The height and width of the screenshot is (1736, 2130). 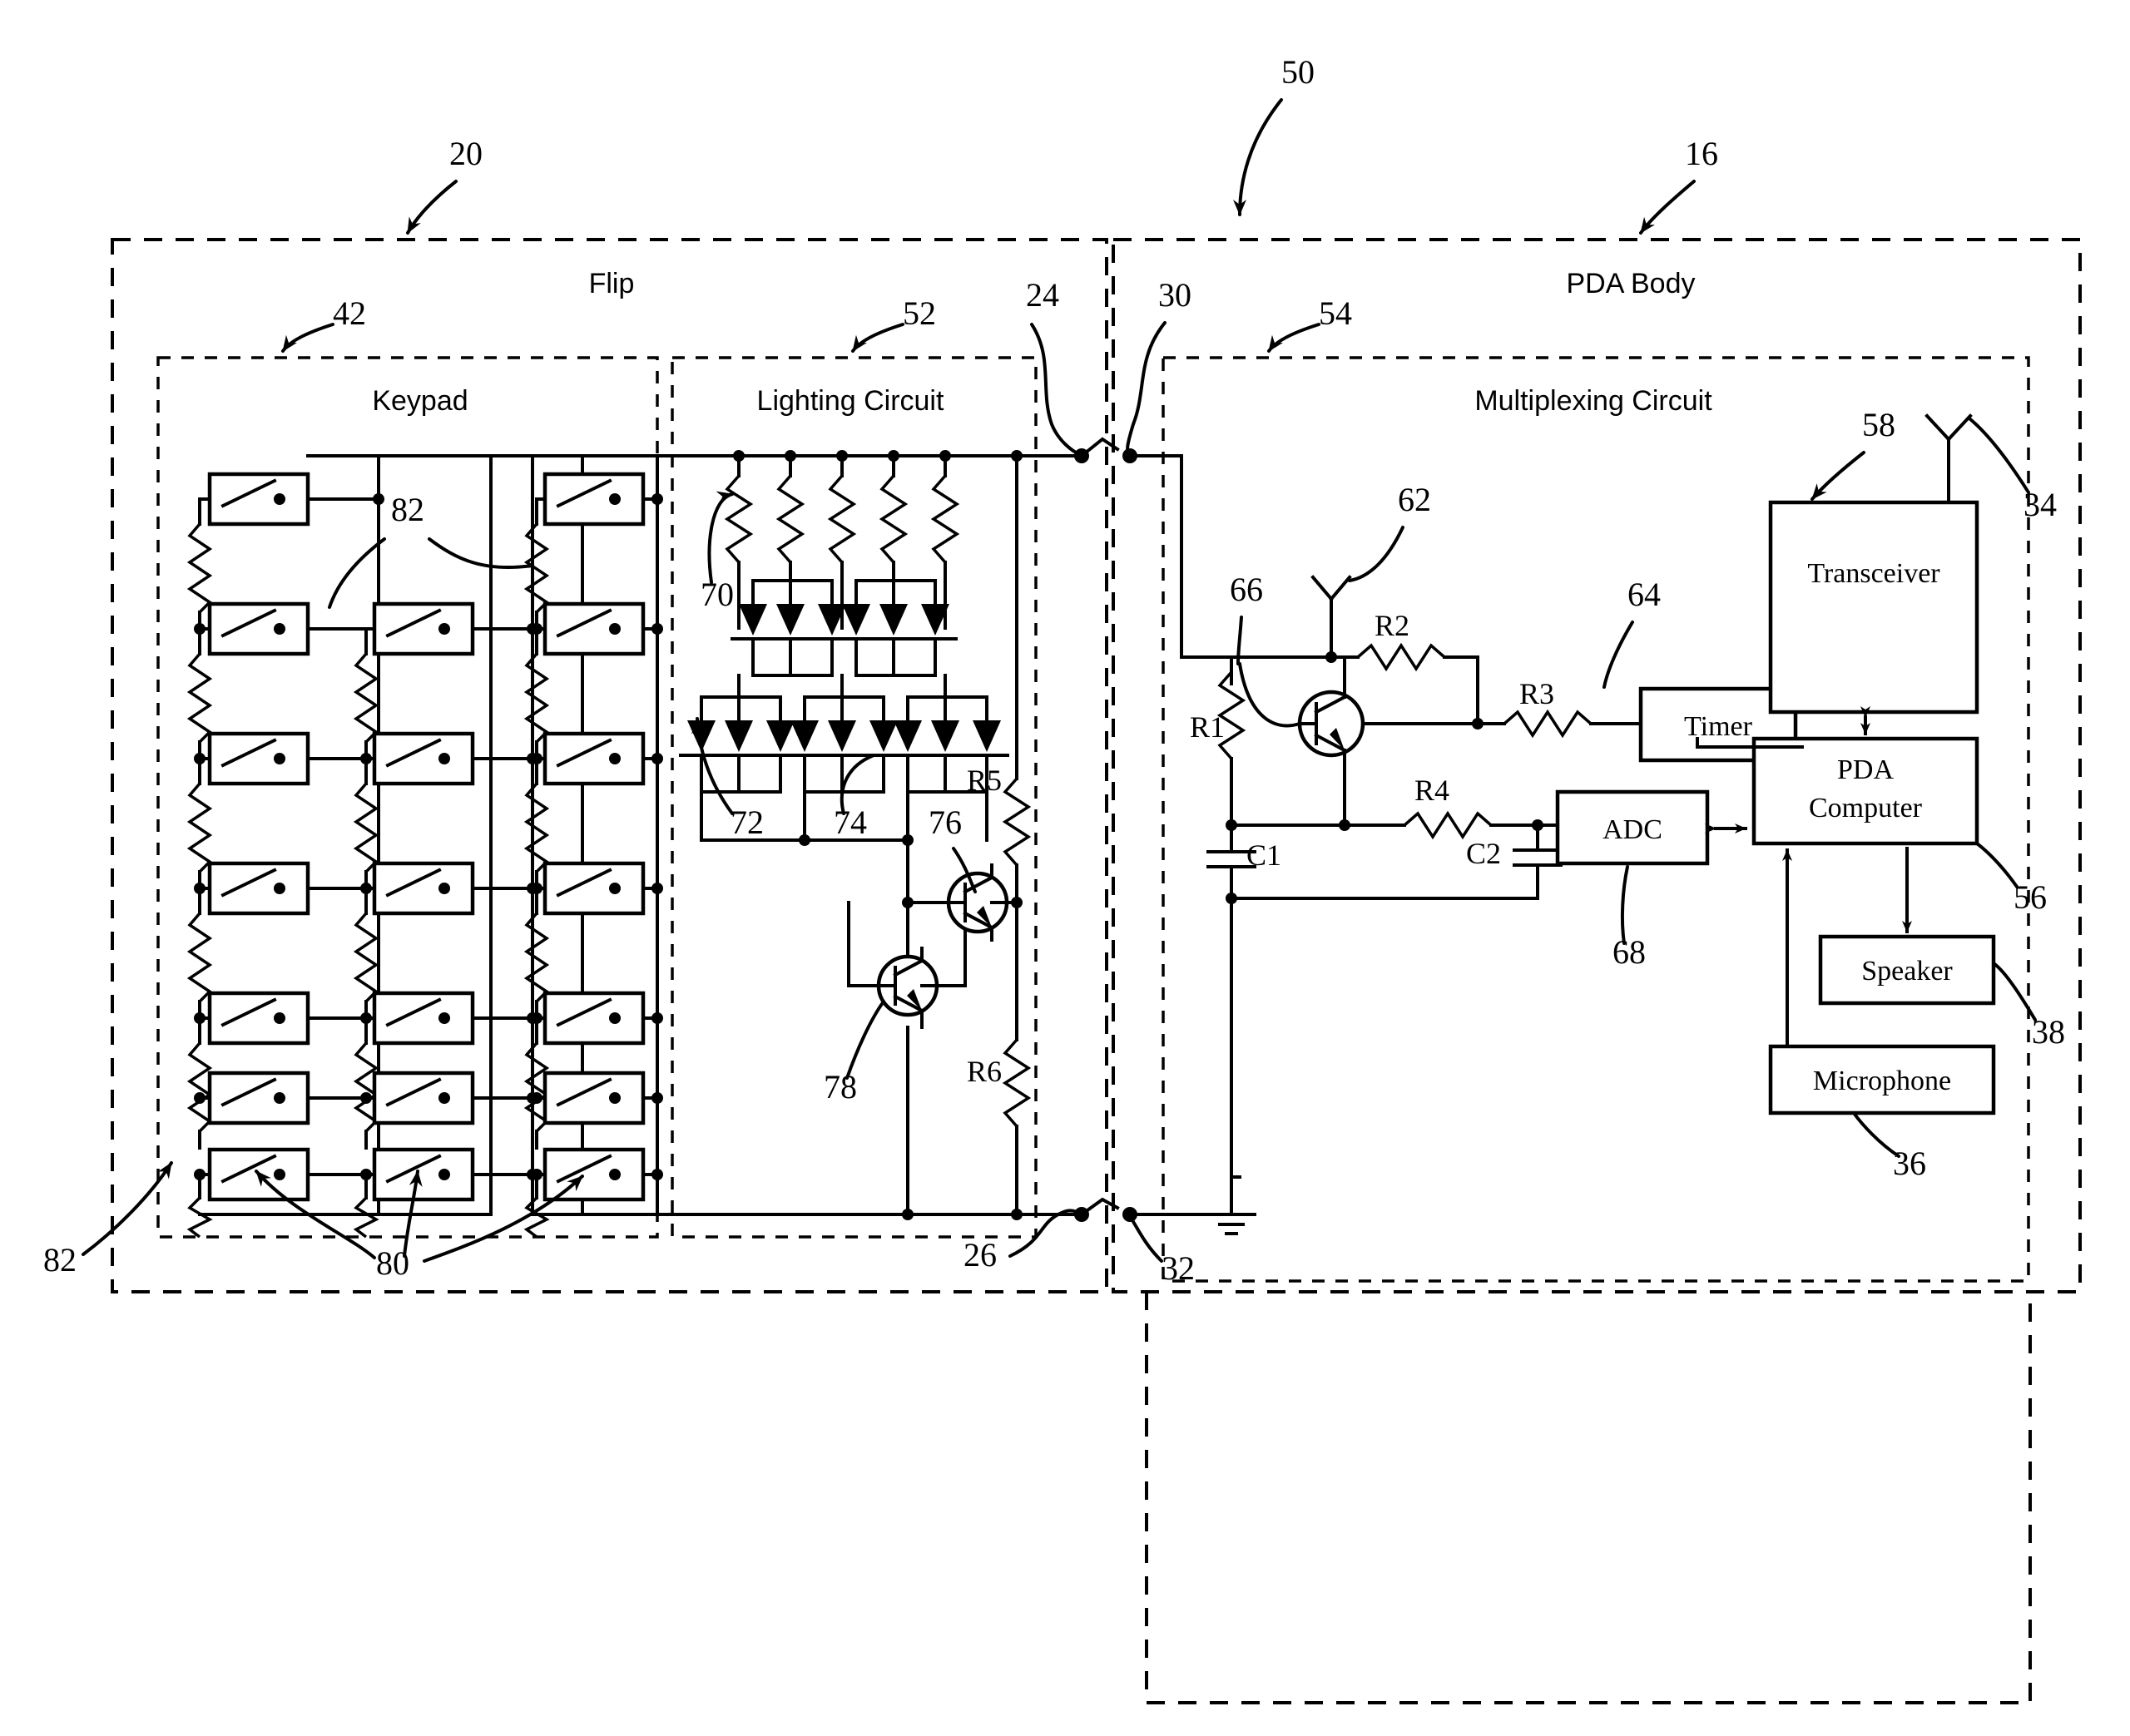 I want to click on microphone-label: Microphone, so click(x=1882, y=1081).